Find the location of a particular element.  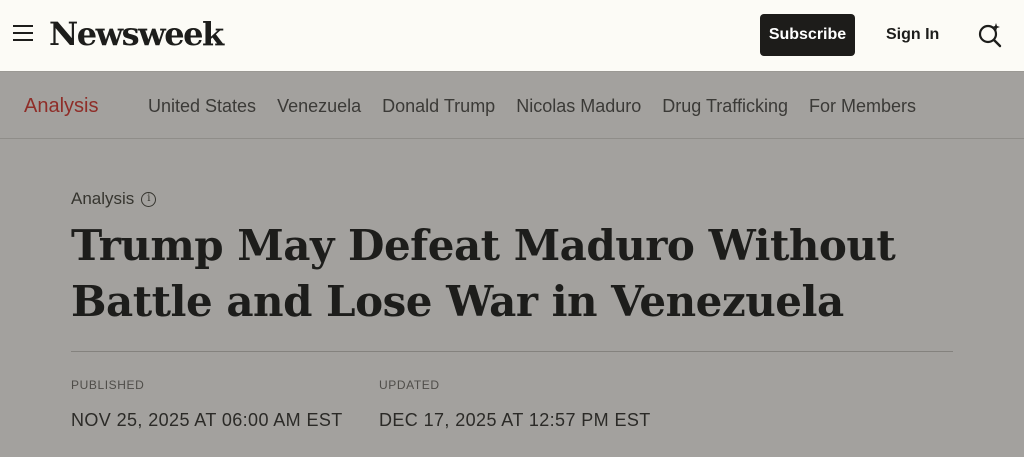

nav-item-analysis: Analysis is located at coordinates (61, 106).